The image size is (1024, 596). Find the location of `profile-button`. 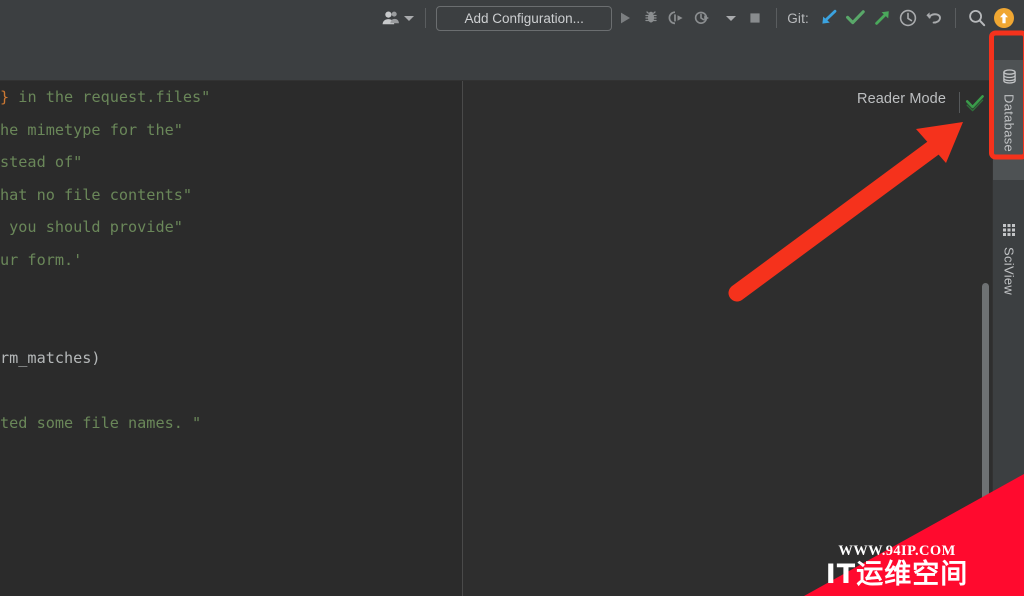

profile-button is located at coordinates (703, 18).